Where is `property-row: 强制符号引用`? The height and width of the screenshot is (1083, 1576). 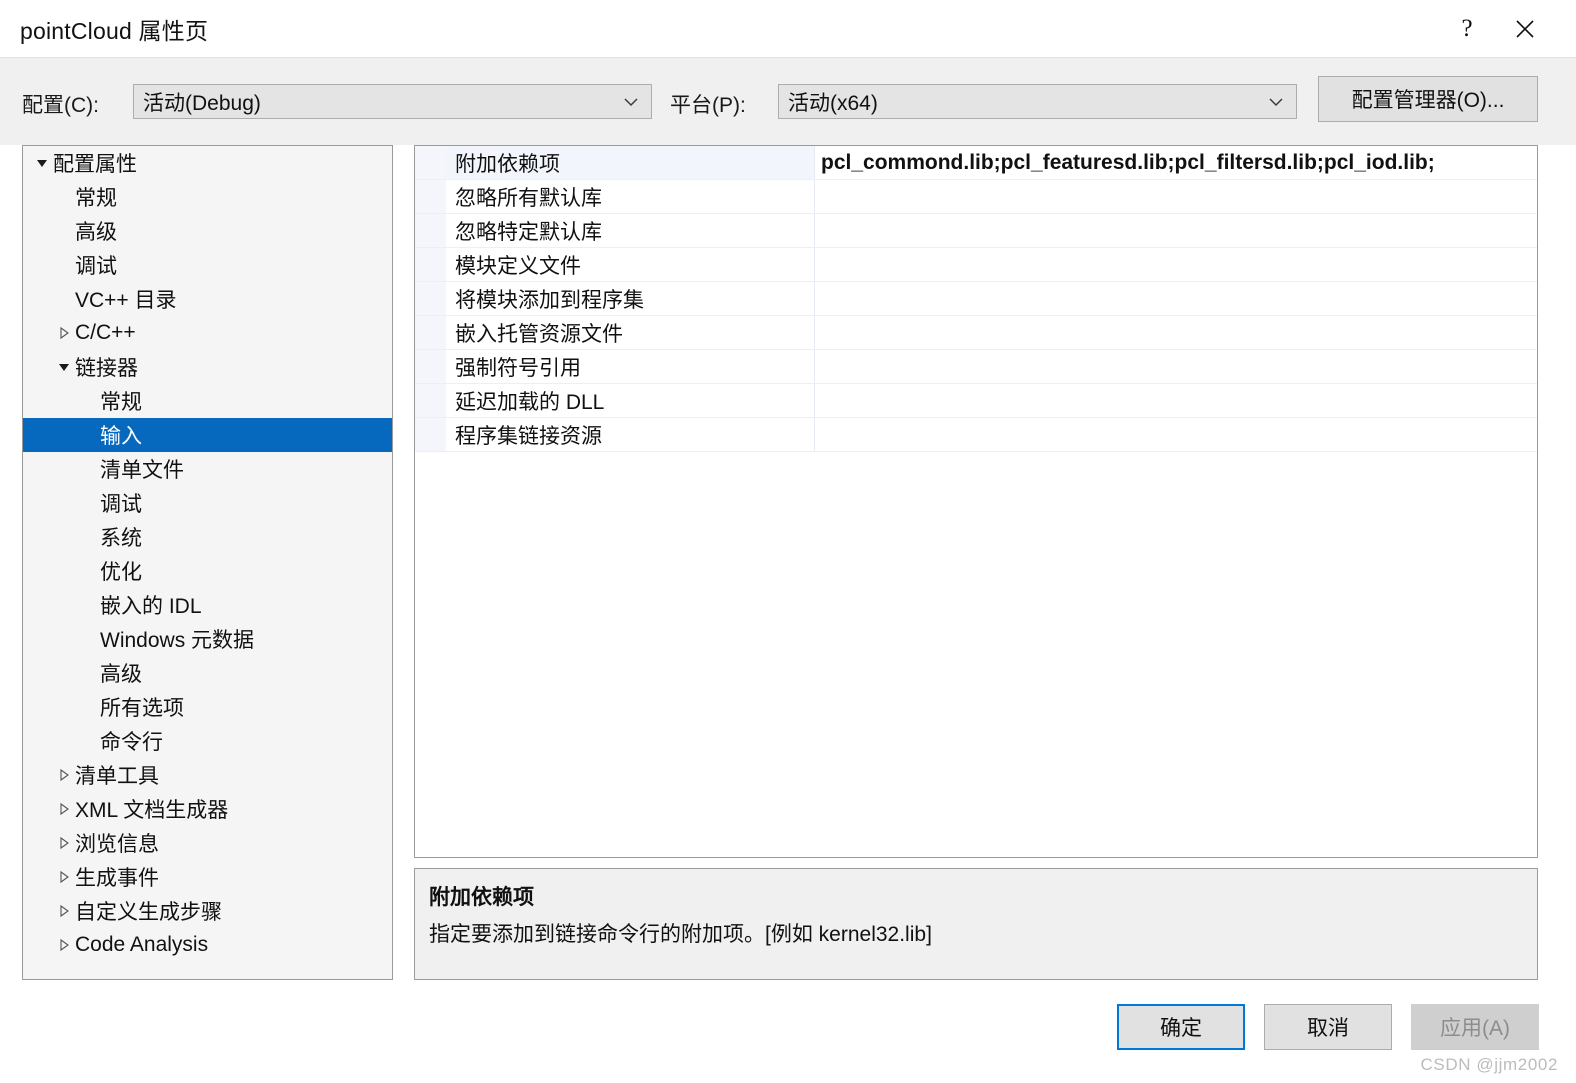
property-row: 强制符号引用 is located at coordinates (976, 367).